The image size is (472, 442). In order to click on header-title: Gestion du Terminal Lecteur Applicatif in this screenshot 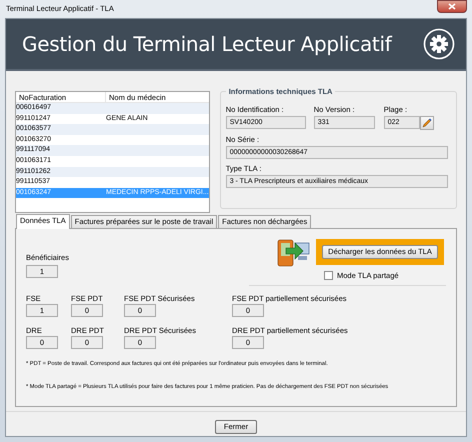, I will do `click(207, 44)`.